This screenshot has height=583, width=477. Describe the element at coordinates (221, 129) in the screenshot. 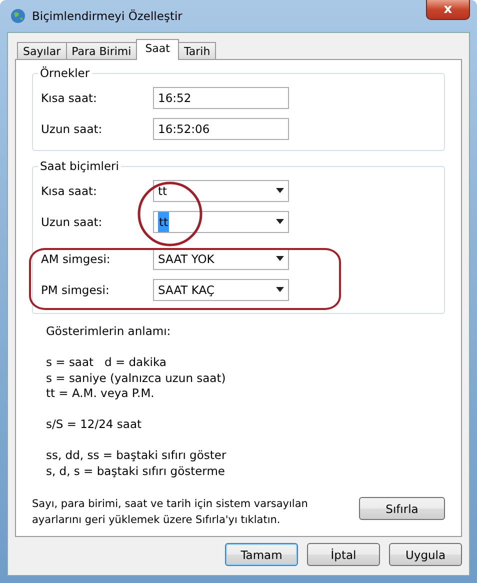

I see `text-field: 16:52:06` at that location.